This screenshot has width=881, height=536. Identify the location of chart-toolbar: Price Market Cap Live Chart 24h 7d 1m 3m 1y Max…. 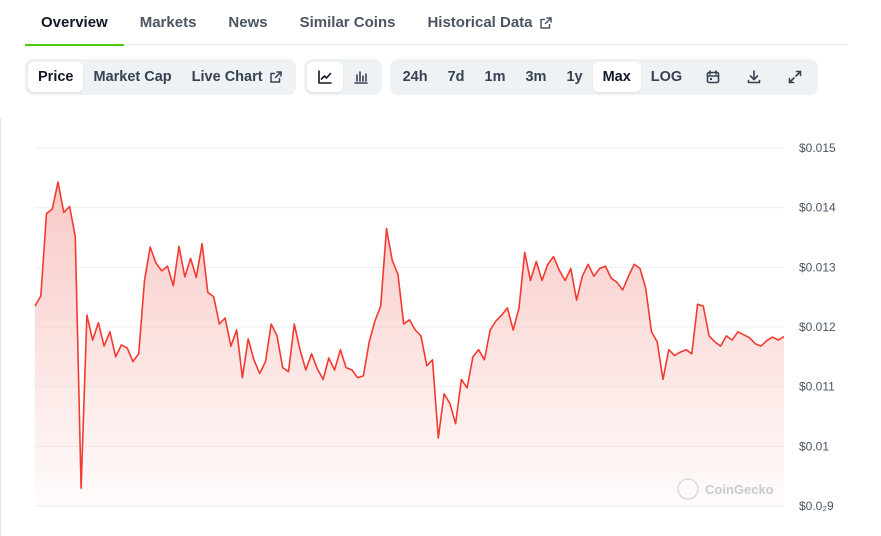
(422, 77).